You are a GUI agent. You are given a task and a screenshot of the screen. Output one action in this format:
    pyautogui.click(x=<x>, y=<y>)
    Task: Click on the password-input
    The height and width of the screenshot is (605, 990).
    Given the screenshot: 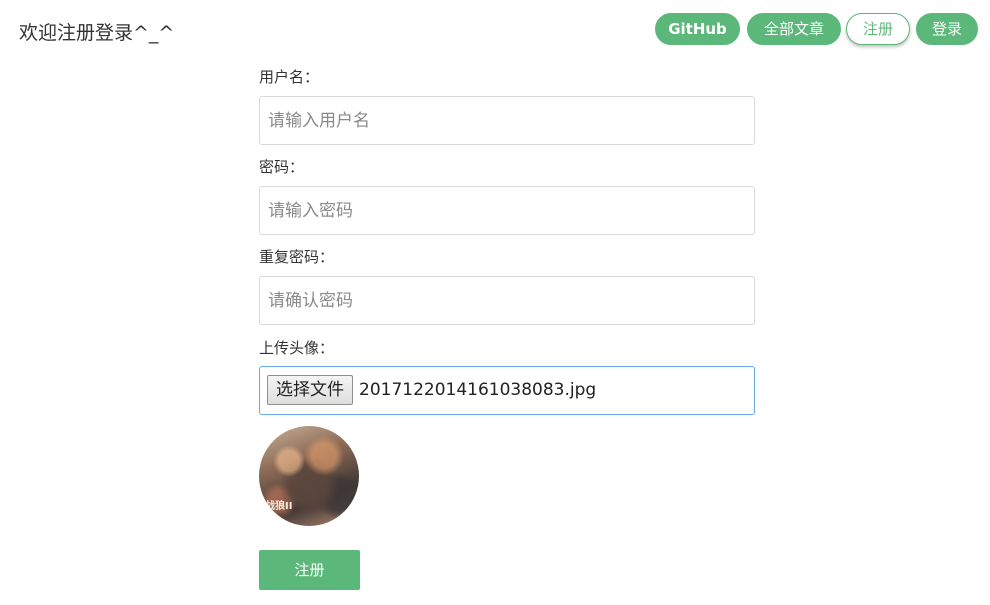 What is the action you would take?
    pyautogui.click(x=507, y=210)
    